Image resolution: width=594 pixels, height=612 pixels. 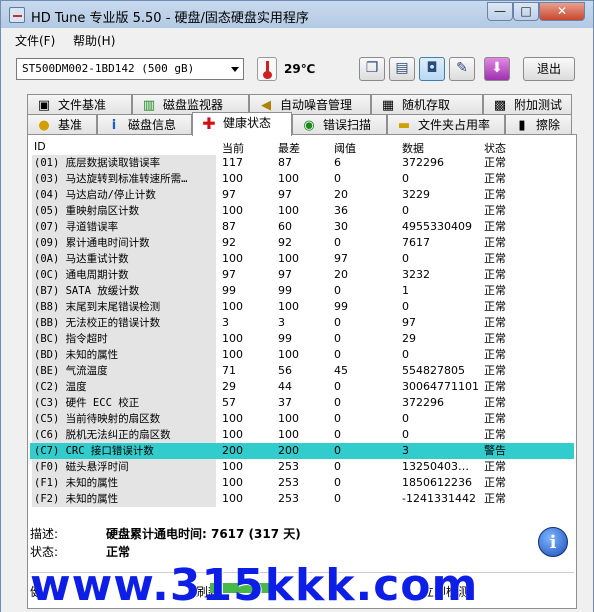 What do you see at coordinates (285, 162) in the screenshot?
I see `worst-value: 87` at bounding box center [285, 162].